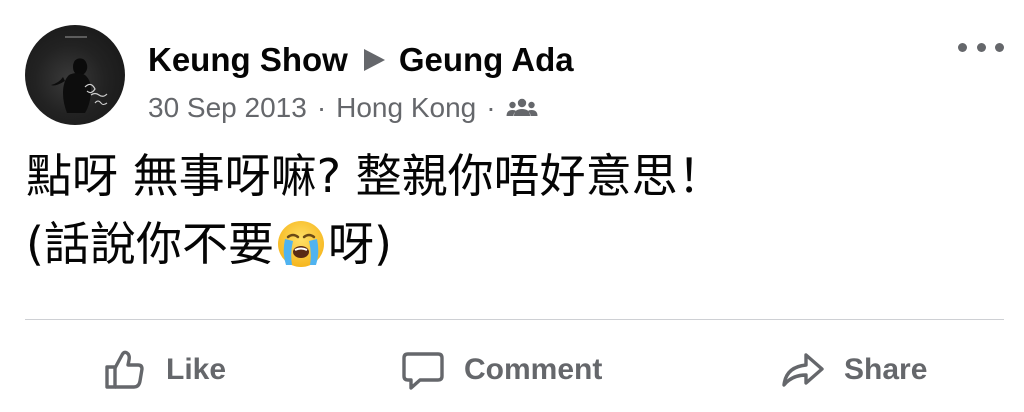 Image resolution: width=1024 pixels, height=412 pixels. What do you see at coordinates (79, 74) in the screenshot?
I see `avatar-image` at bounding box center [79, 74].